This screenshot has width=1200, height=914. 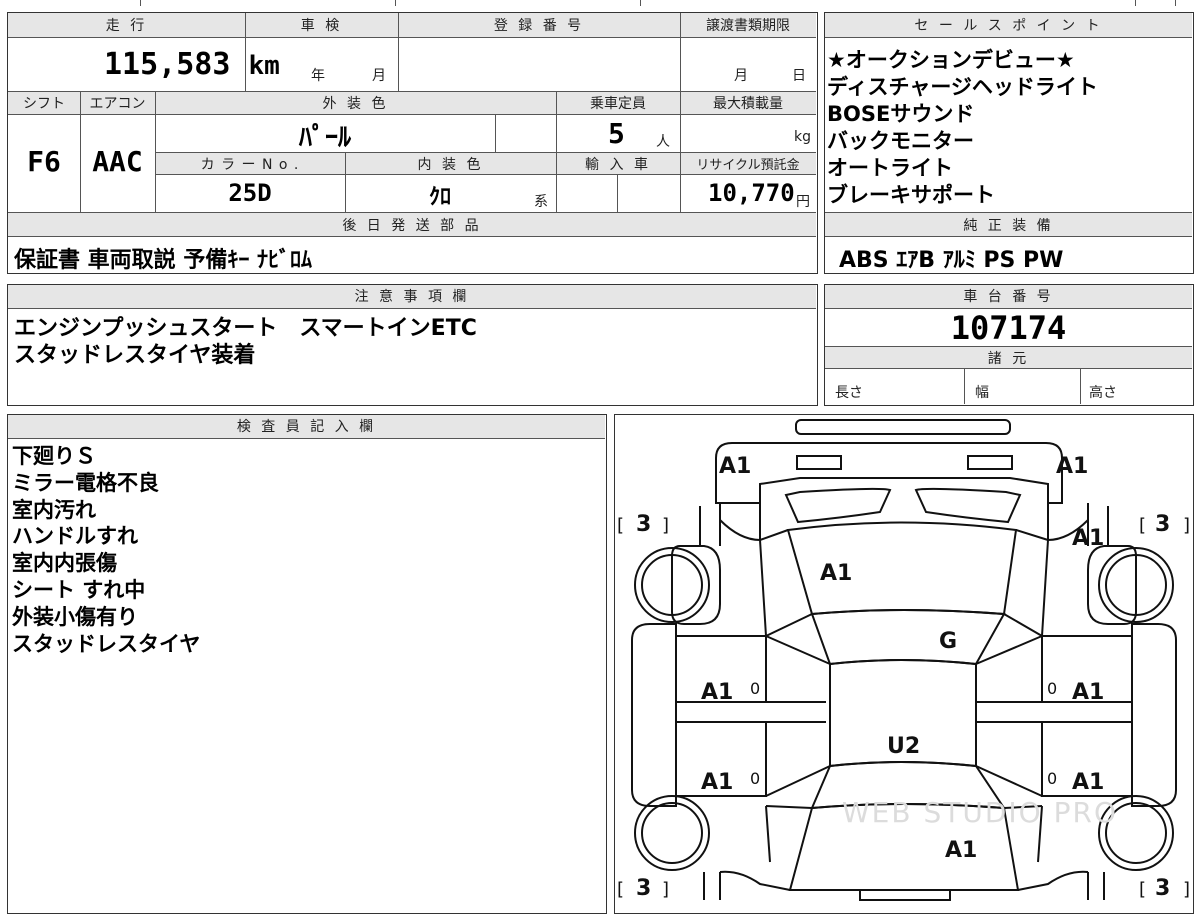 I want to click on color-no-value: 25D, so click(x=250, y=193).